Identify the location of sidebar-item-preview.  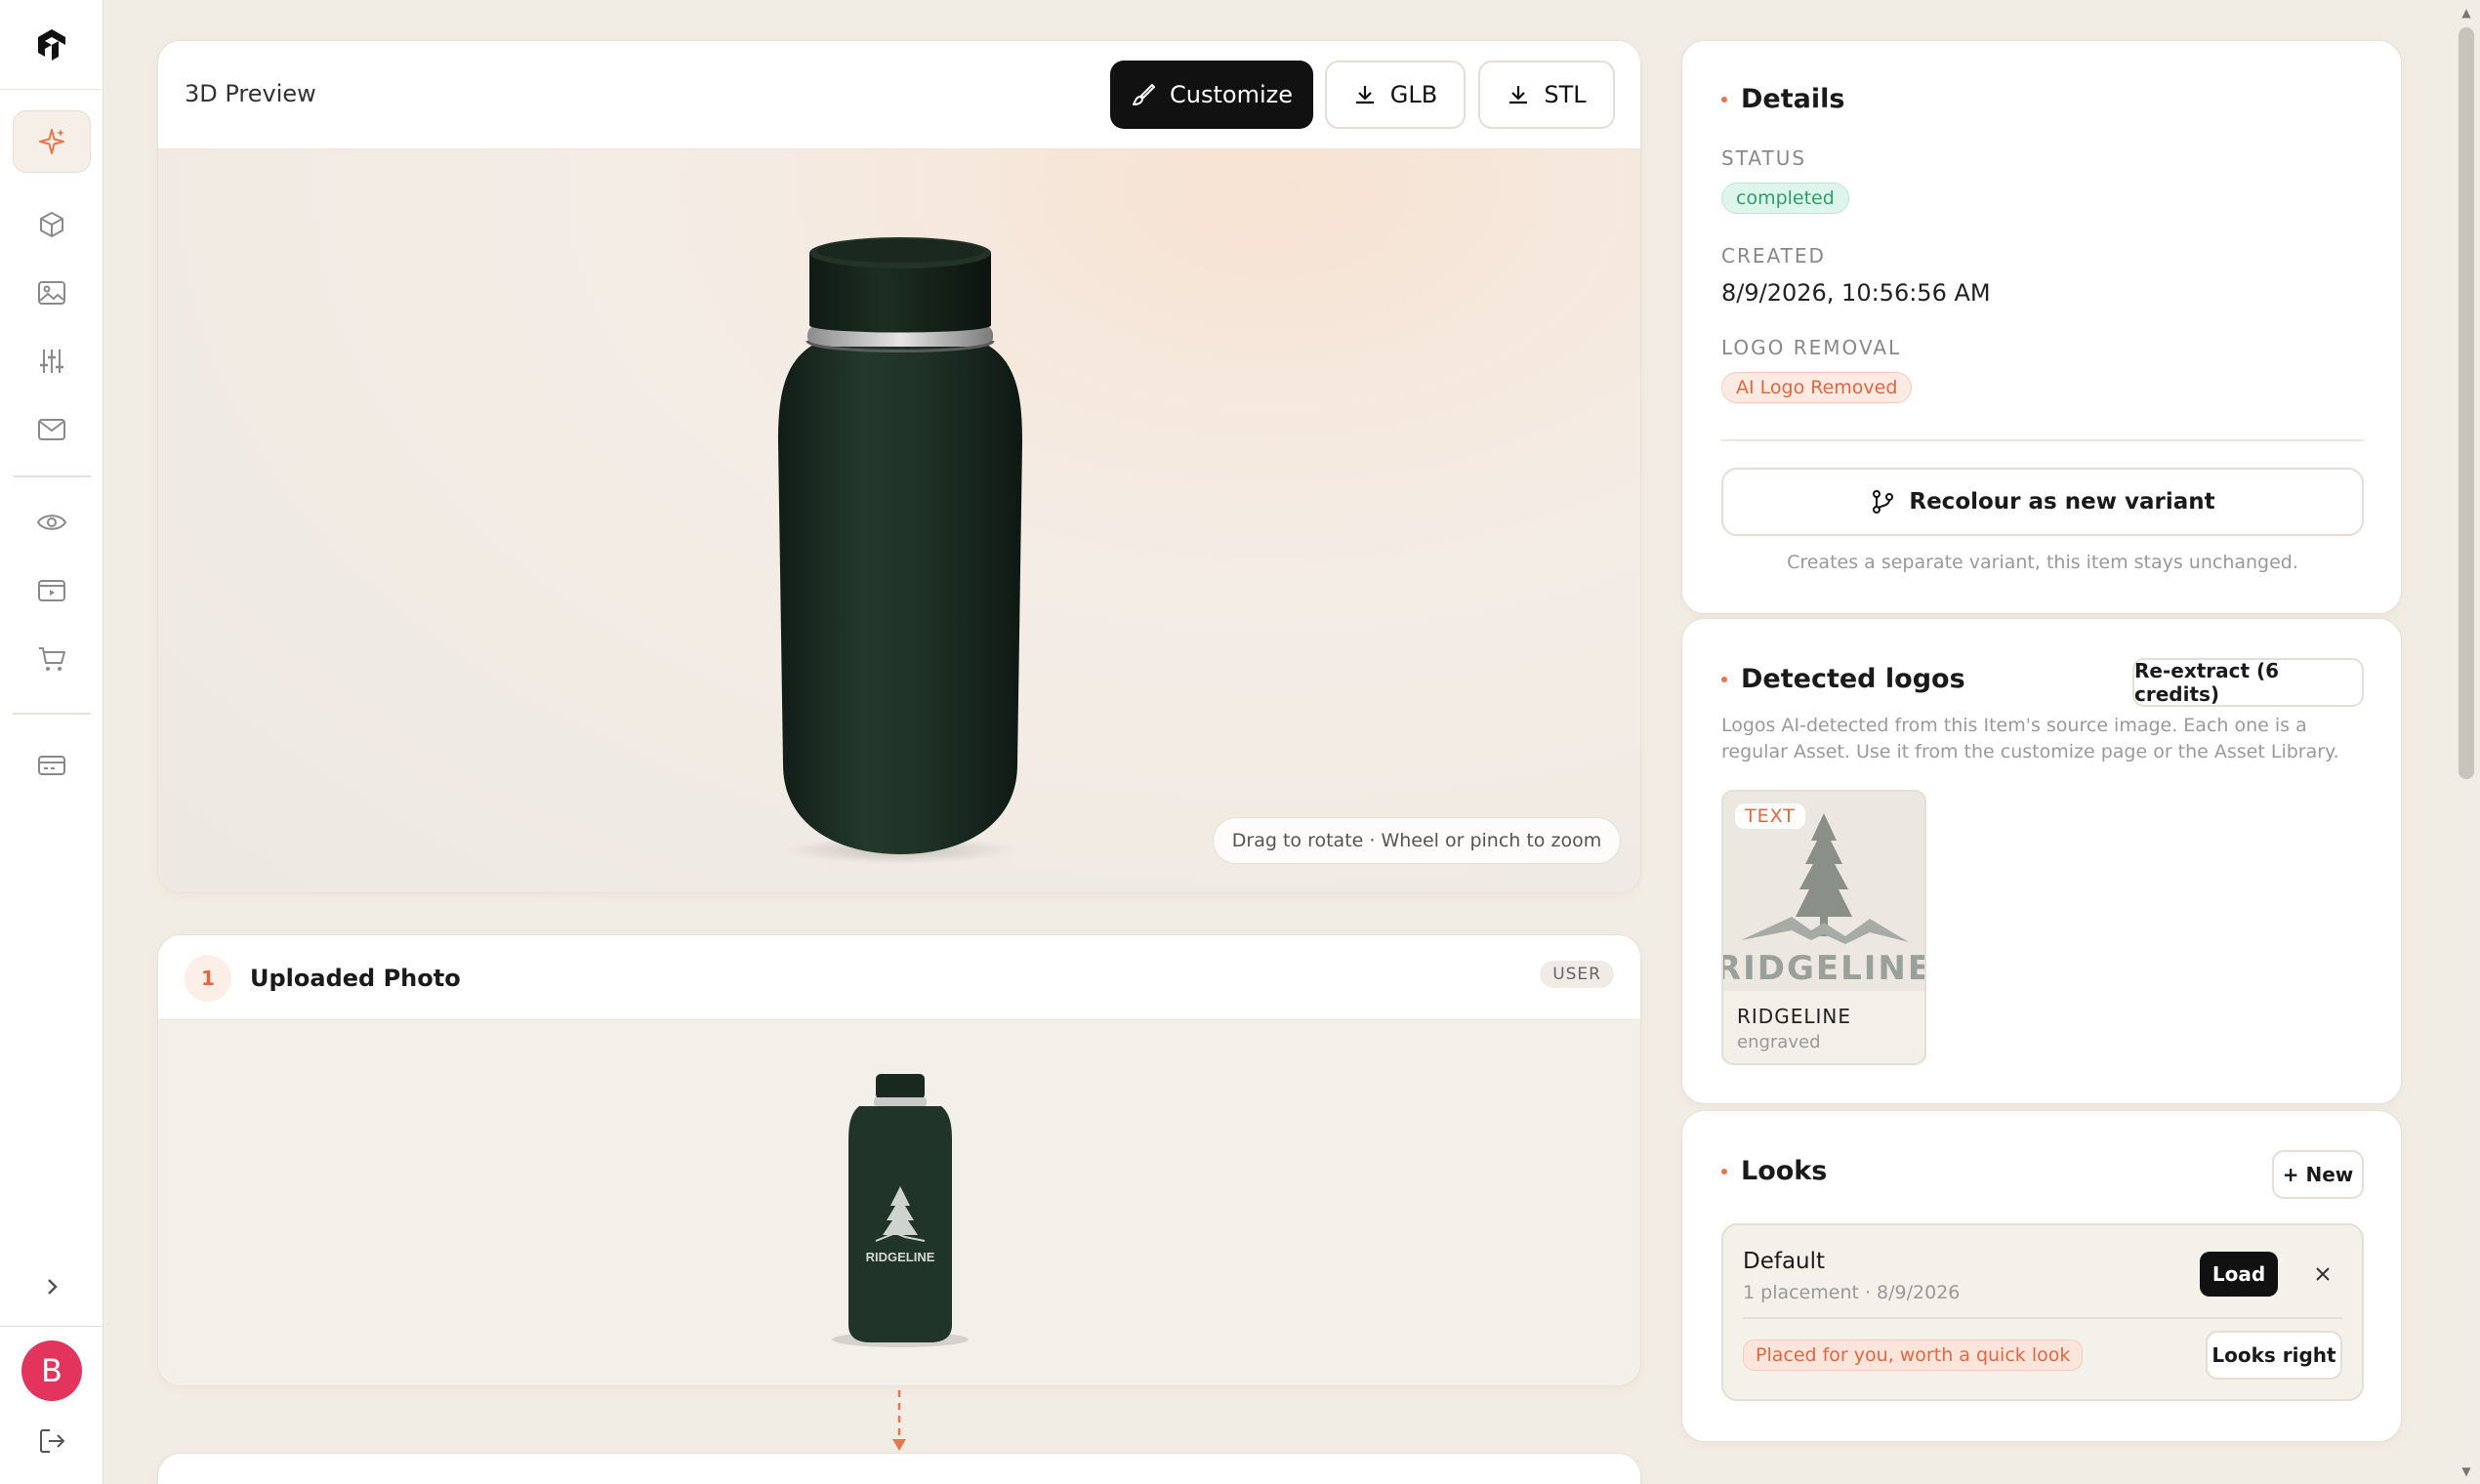
(52, 523).